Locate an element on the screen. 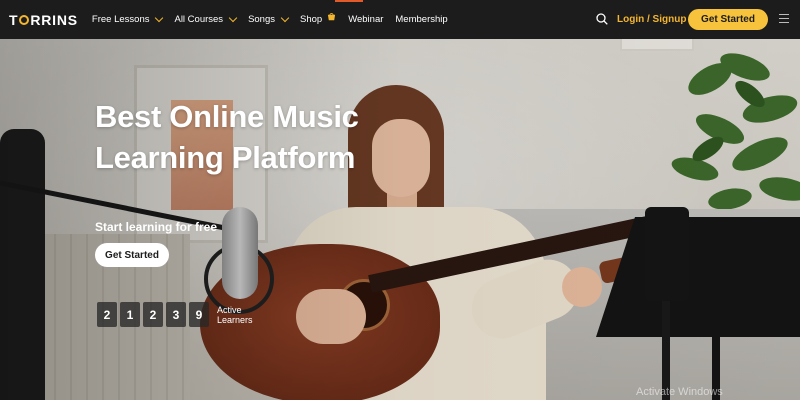  counter-digit: 3 is located at coordinates (176, 314).